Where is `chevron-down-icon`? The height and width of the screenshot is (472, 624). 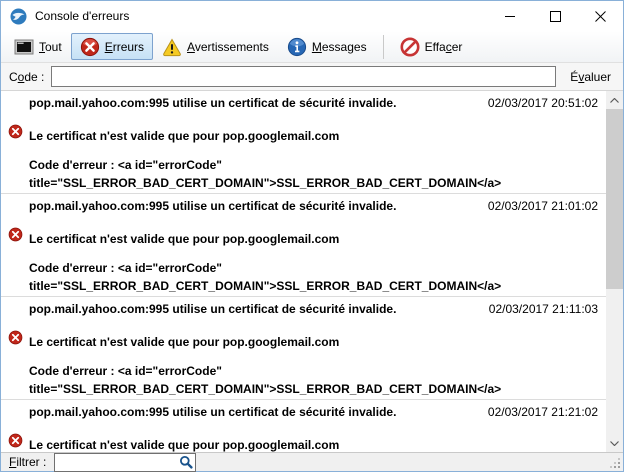
chevron-down-icon is located at coordinates (614, 443).